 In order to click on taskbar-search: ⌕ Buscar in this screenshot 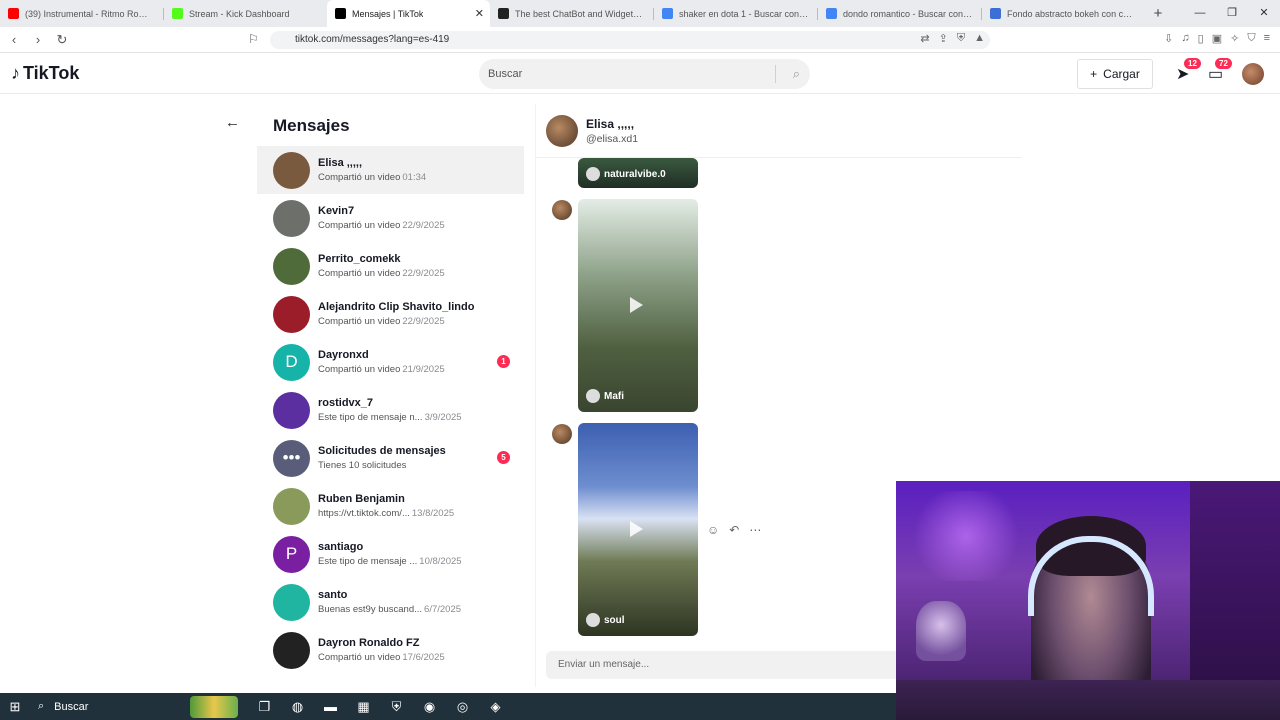, I will do `click(110, 706)`.